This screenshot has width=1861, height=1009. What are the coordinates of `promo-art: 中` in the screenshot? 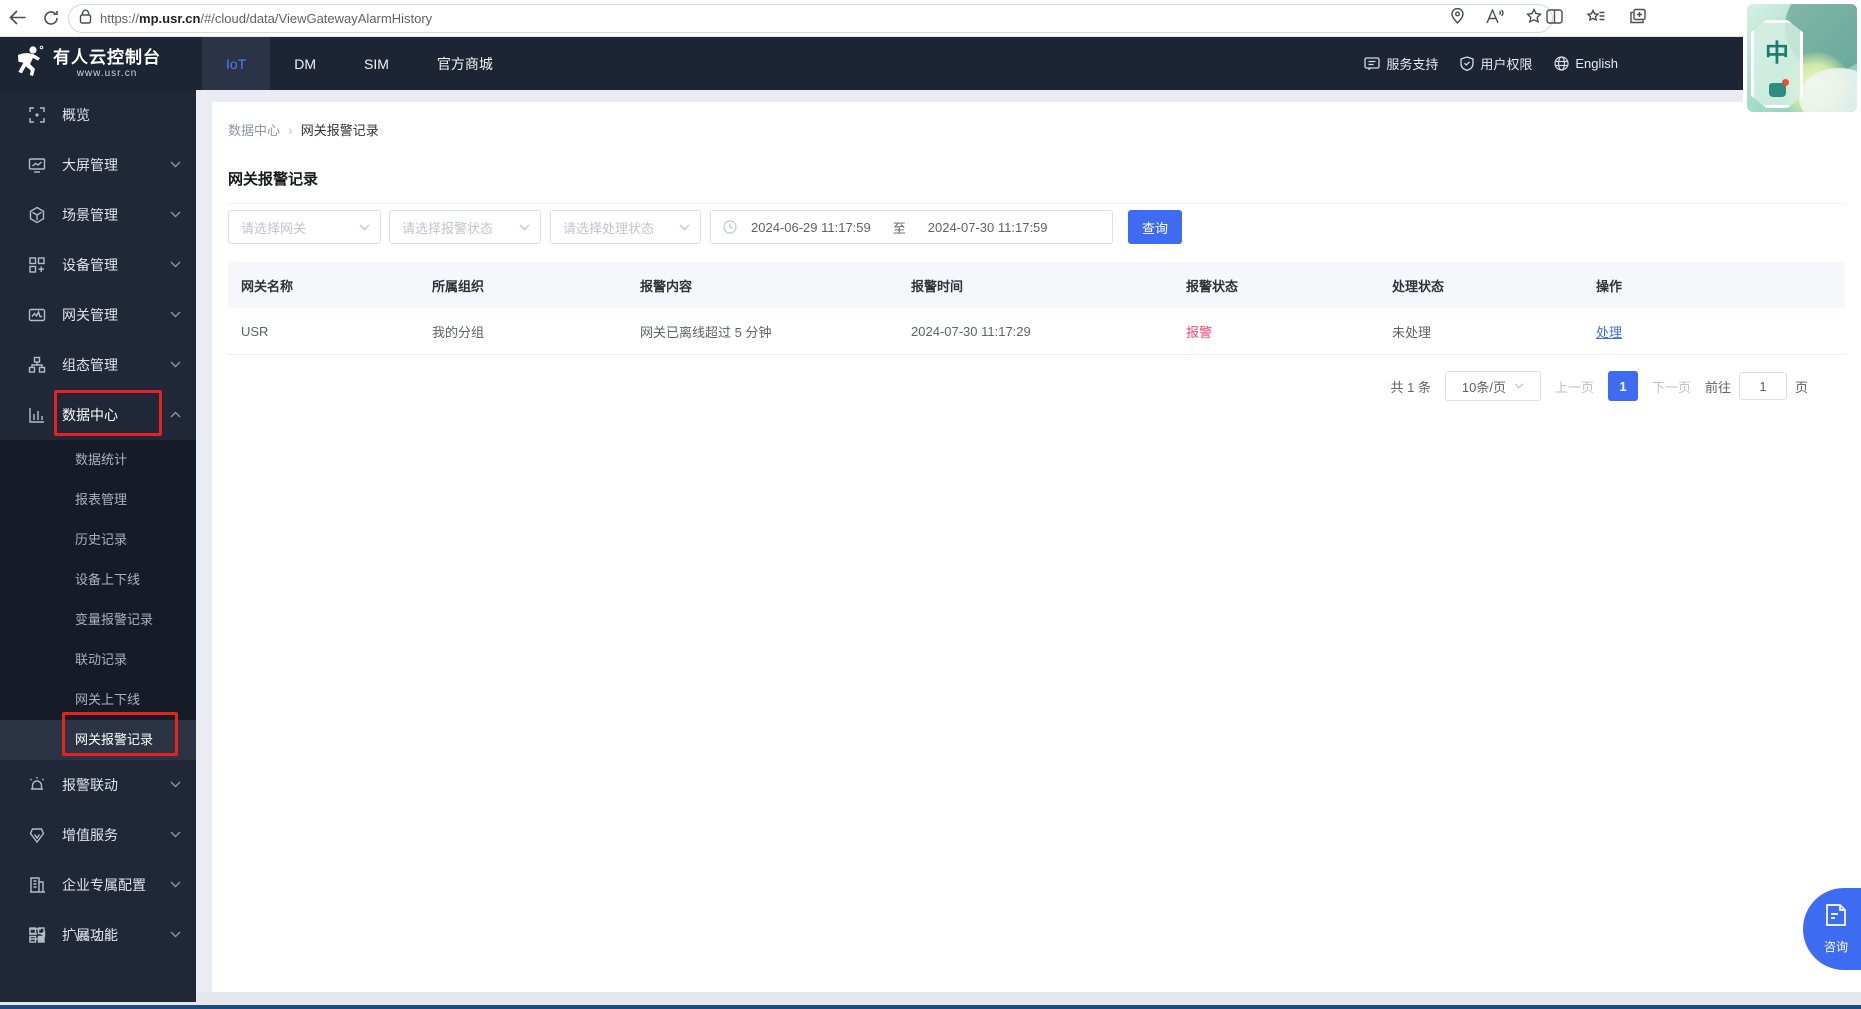 It's located at (1802, 58).